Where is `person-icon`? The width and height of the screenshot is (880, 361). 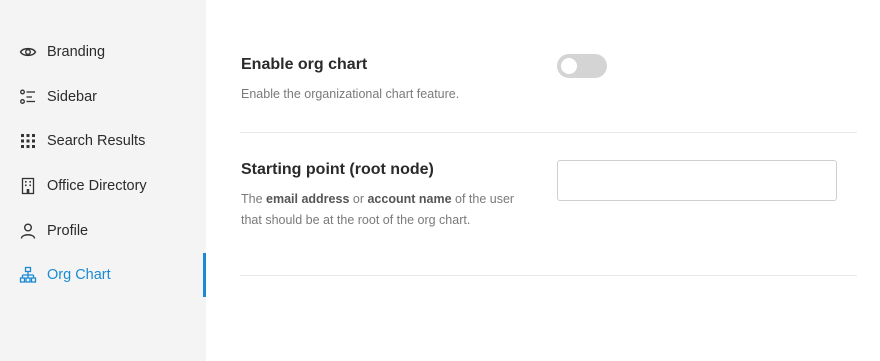 person-icon is located at coordinates (28, 231).